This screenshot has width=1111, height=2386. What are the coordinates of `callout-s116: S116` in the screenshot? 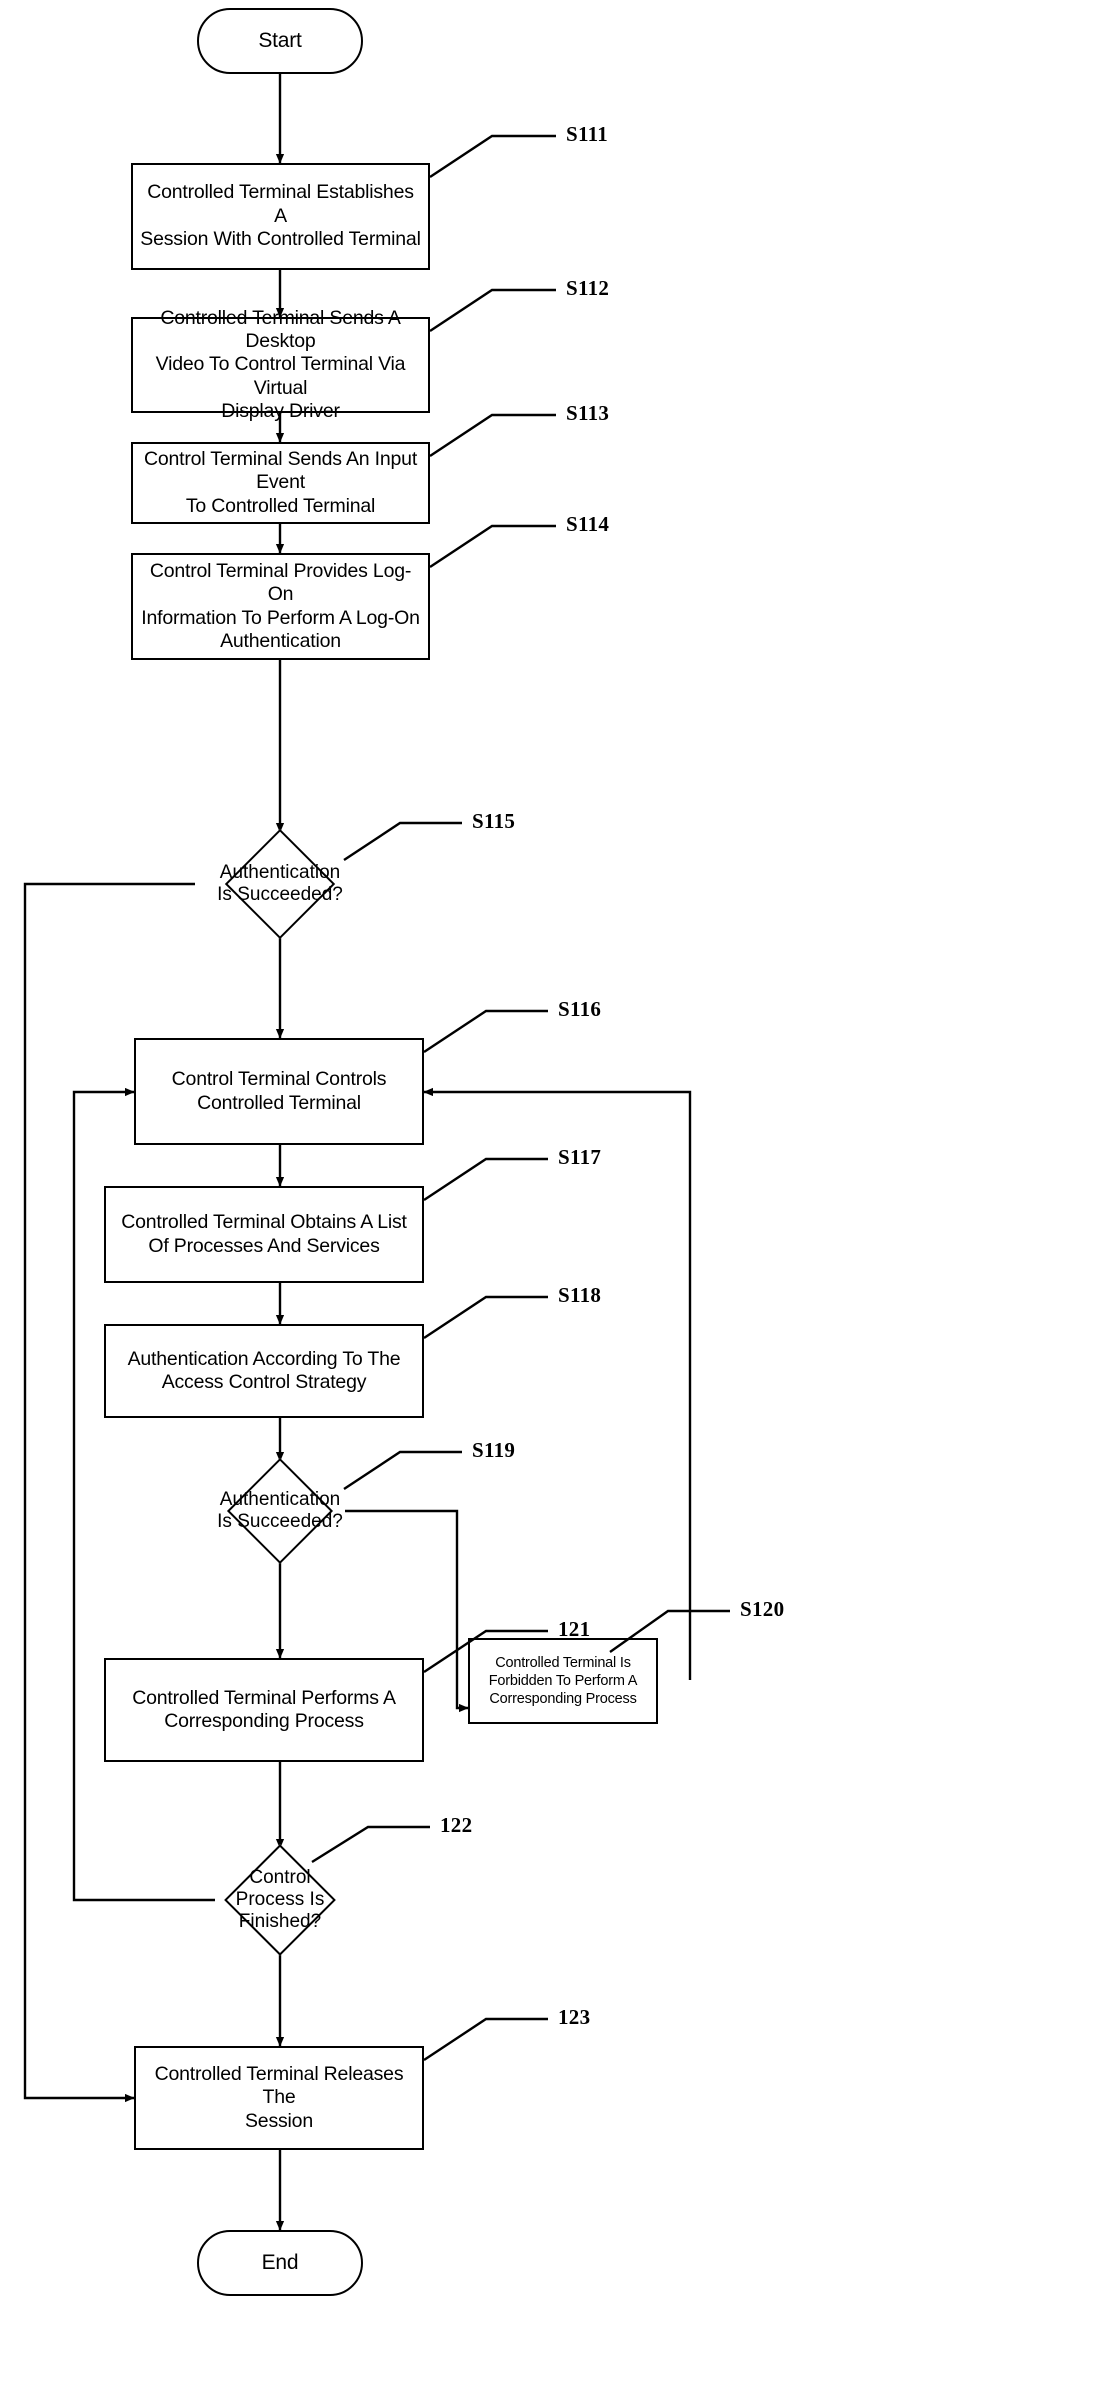 It's located at (580, 1009).